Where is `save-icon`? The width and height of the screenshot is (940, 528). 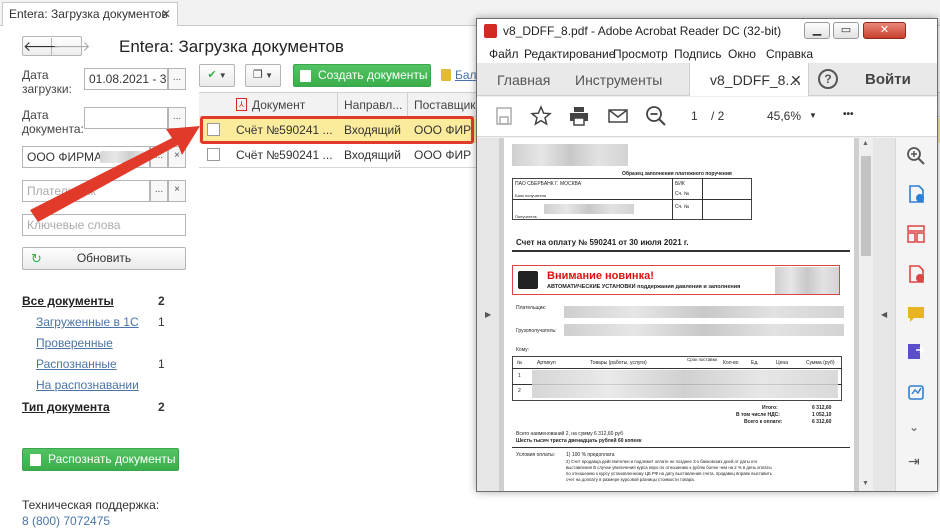
save-icon is located at coordinates (504, 116).